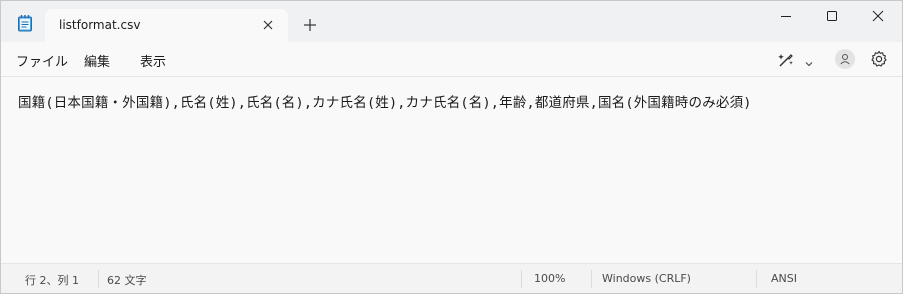 This screenshot has height=294, width=903. Describe the element at coordinates (25, 23) in the screenshot. I see `notepad-icon` at that location.